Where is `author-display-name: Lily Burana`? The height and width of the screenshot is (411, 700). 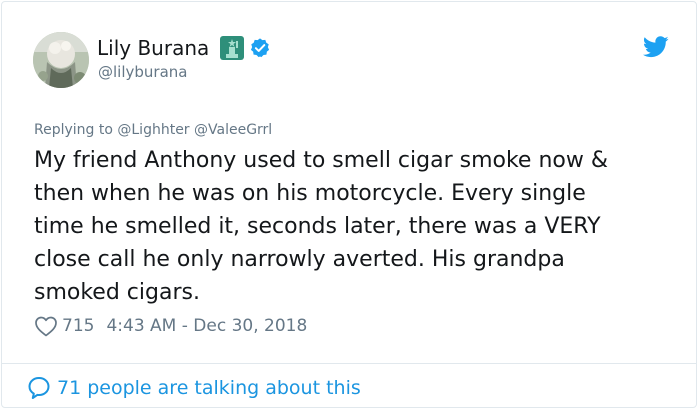 author-display-name: Lily Burana is located at coordinates (153, 48).